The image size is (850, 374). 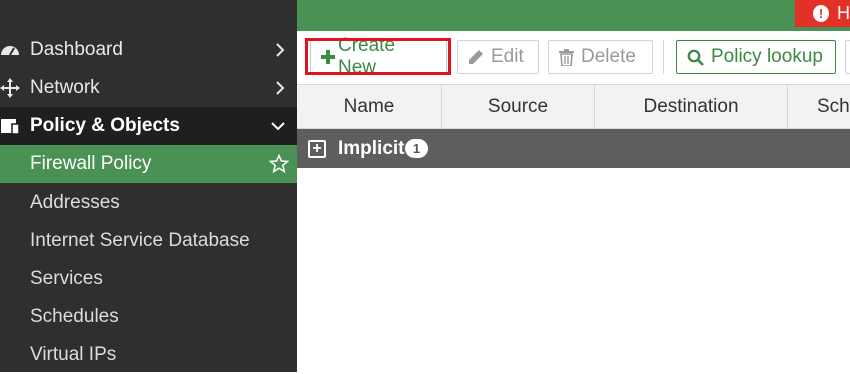 What do you see at coordinates (767, 56) in the screenshot?
I see `policy-lookup-label: Policy lookup` at bounding box center [767, 56].